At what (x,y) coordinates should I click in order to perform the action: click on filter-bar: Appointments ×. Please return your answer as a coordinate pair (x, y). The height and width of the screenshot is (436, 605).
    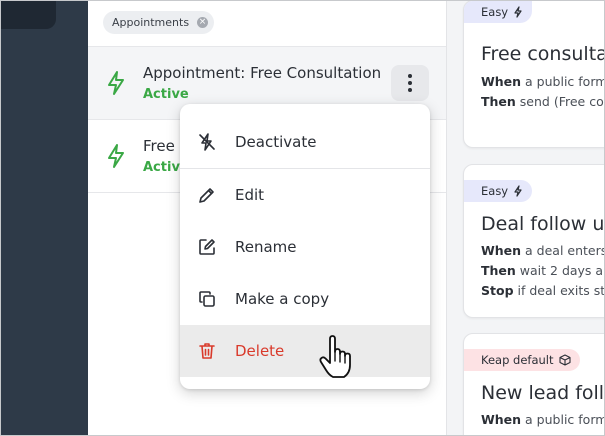
    Looking at the image, I should click on (267, 23).